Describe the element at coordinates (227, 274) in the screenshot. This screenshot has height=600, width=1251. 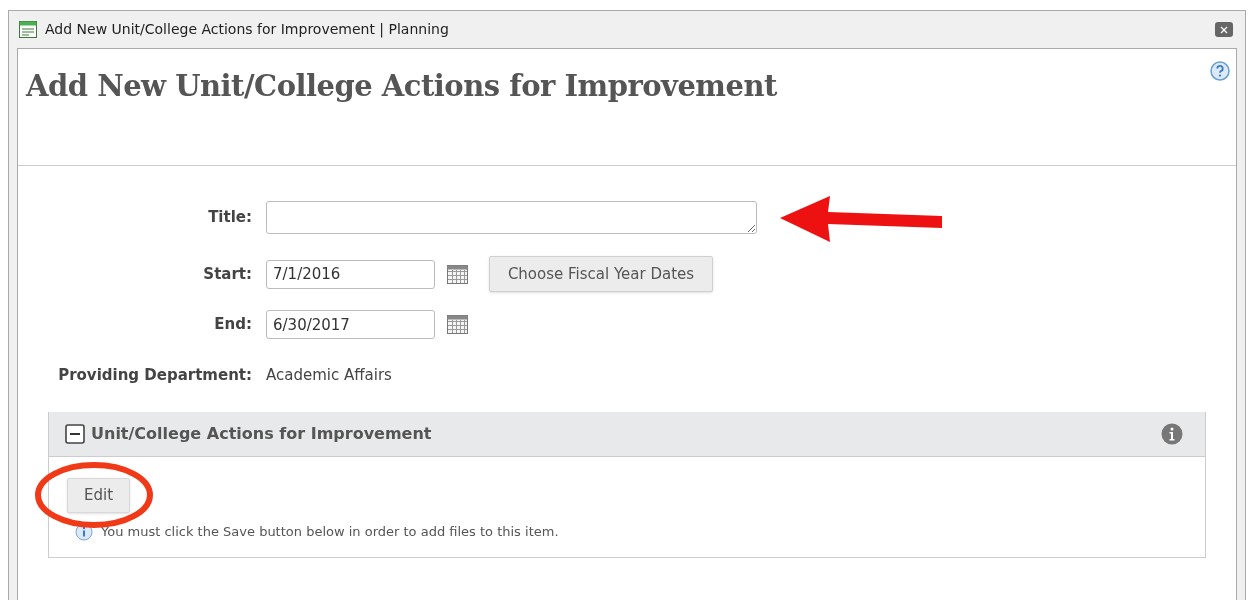
I see `field-label: Start:` at that location.